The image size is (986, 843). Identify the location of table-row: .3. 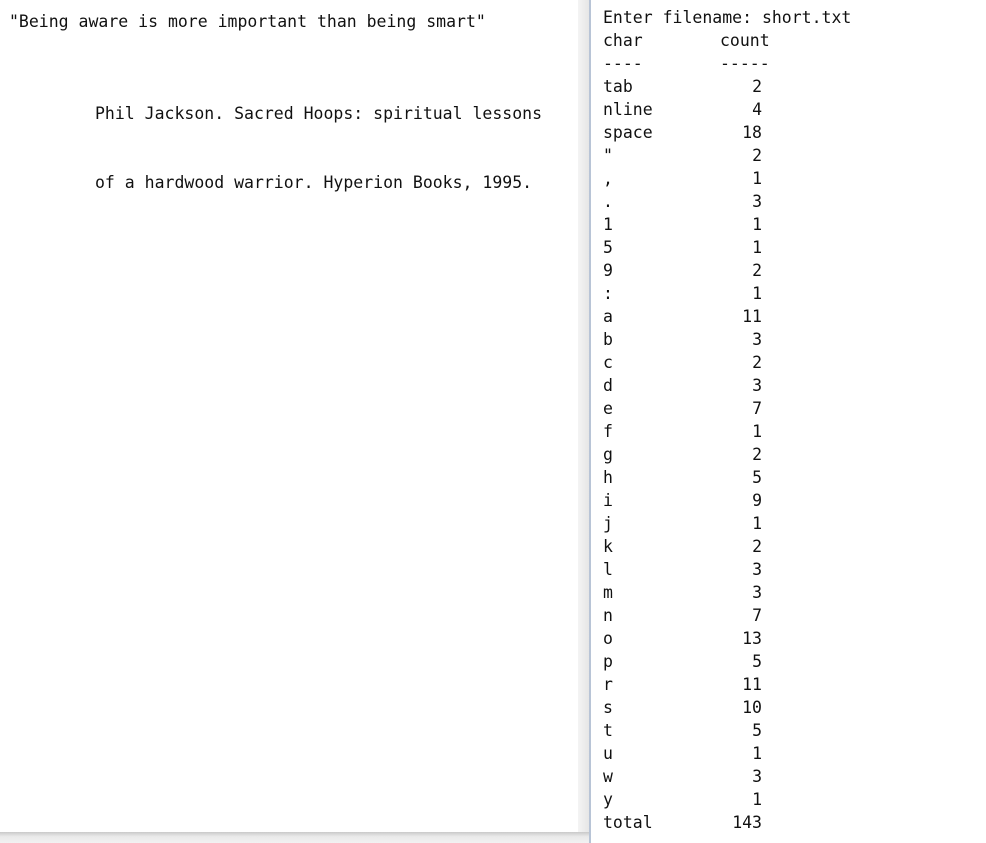
(793, 201).